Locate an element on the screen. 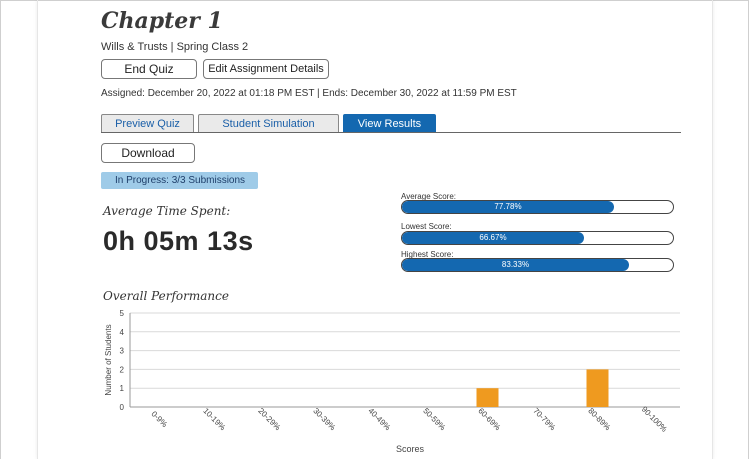  course-subtitle: Wills & Trusts | Spring Class 2 is located at coordinates (175, 47).